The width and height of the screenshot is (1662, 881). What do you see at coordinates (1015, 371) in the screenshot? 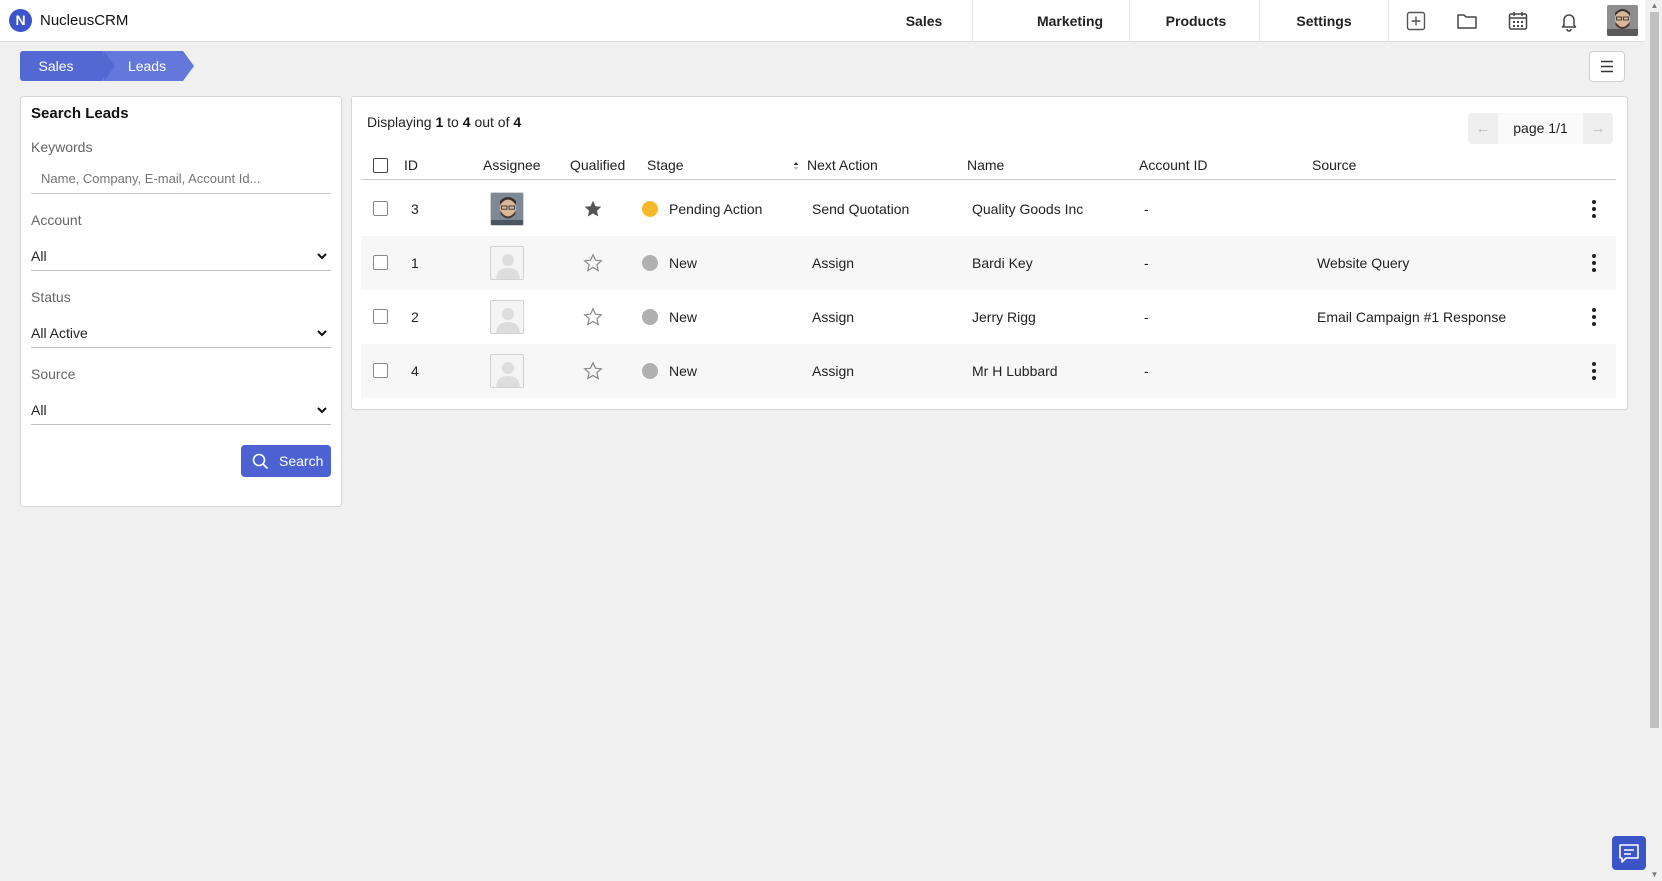
I see `lead-name: Mr H Lubbard` at bounding box center [1015, 371].